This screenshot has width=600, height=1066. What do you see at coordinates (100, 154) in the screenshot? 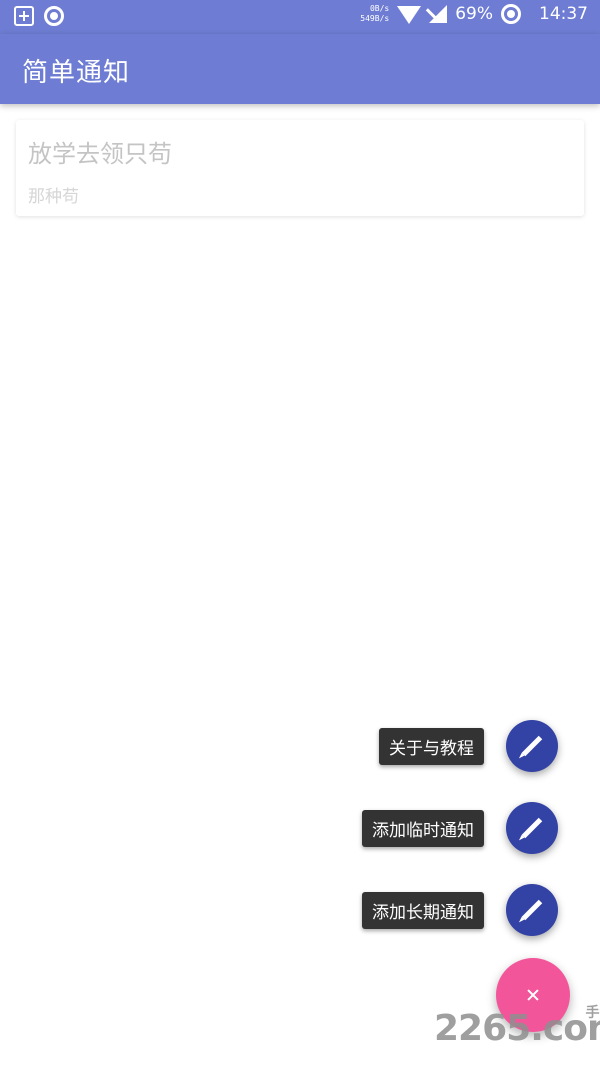
I see `card-title: 放学去领只苟` at bounding box center [100, 154].